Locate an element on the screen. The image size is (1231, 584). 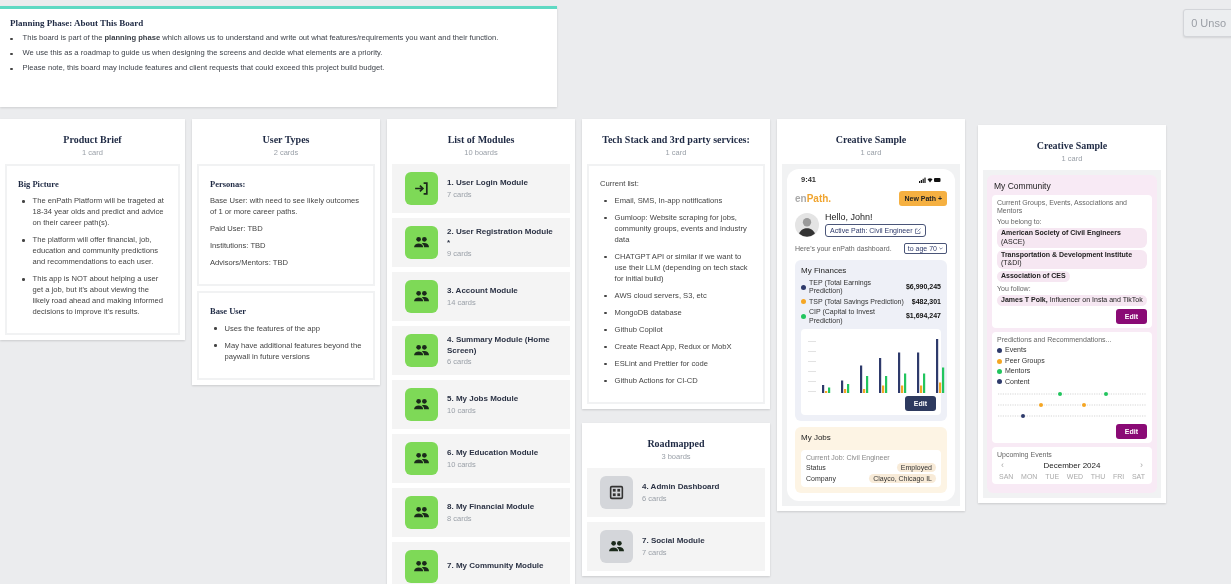
board-title: 7. Social Module is located at coordinates (673, 541).